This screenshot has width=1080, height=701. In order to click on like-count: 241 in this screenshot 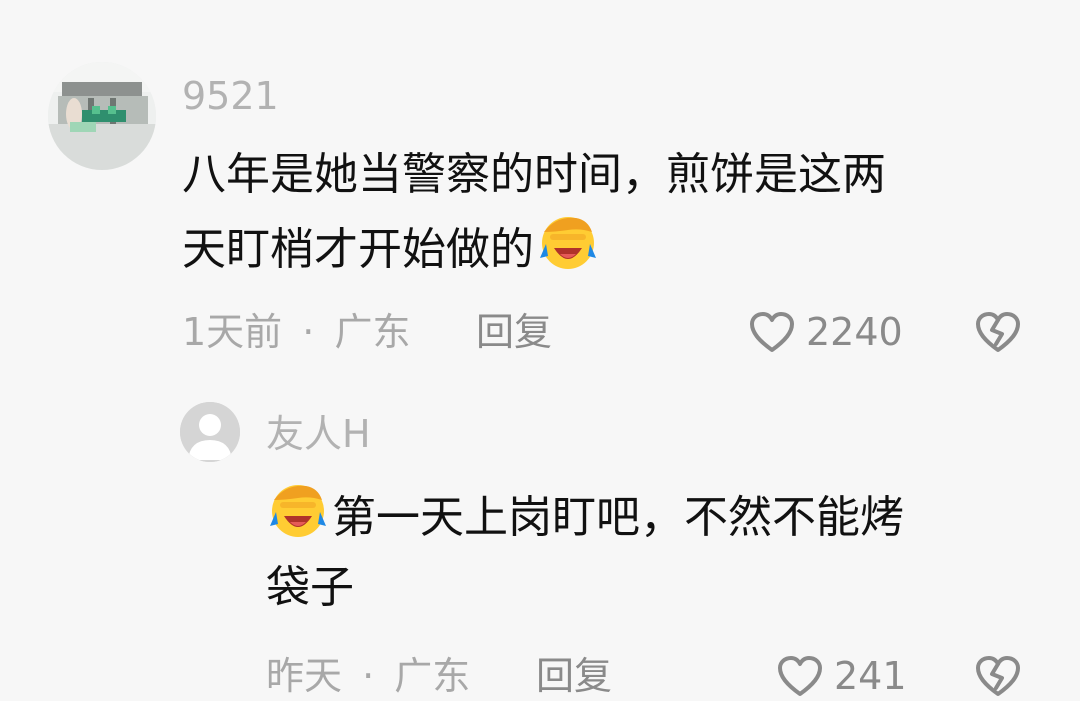, I will do `click(870, 676)`.